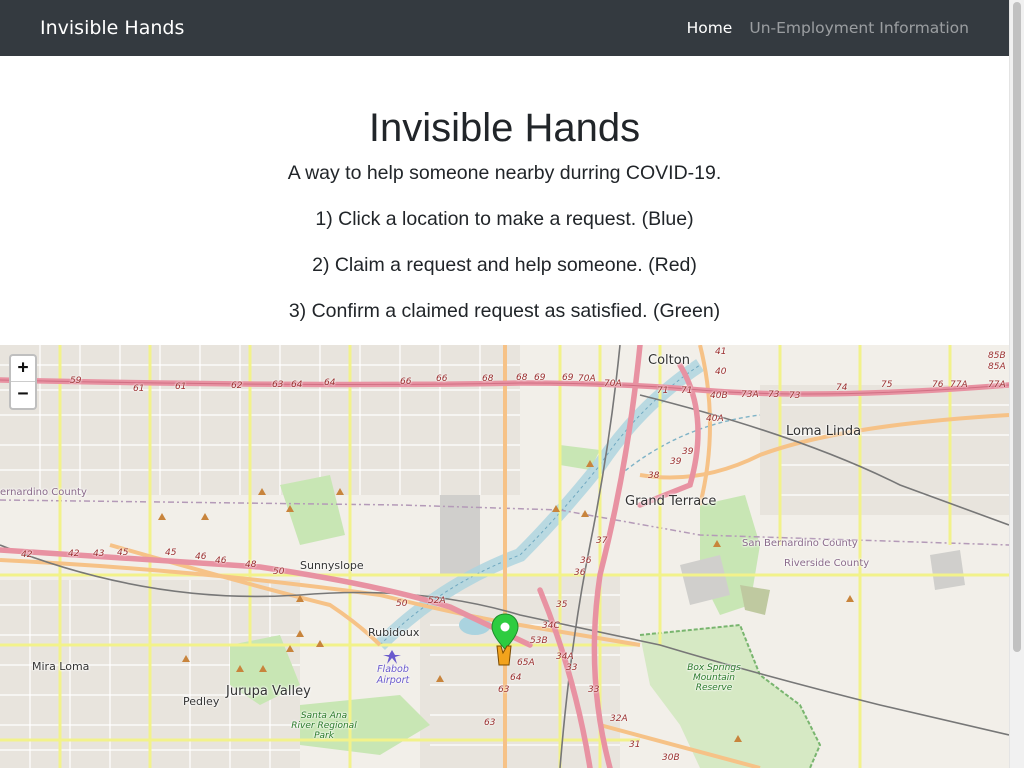  I want to click on exit-label: 85B, so click(997, 356).